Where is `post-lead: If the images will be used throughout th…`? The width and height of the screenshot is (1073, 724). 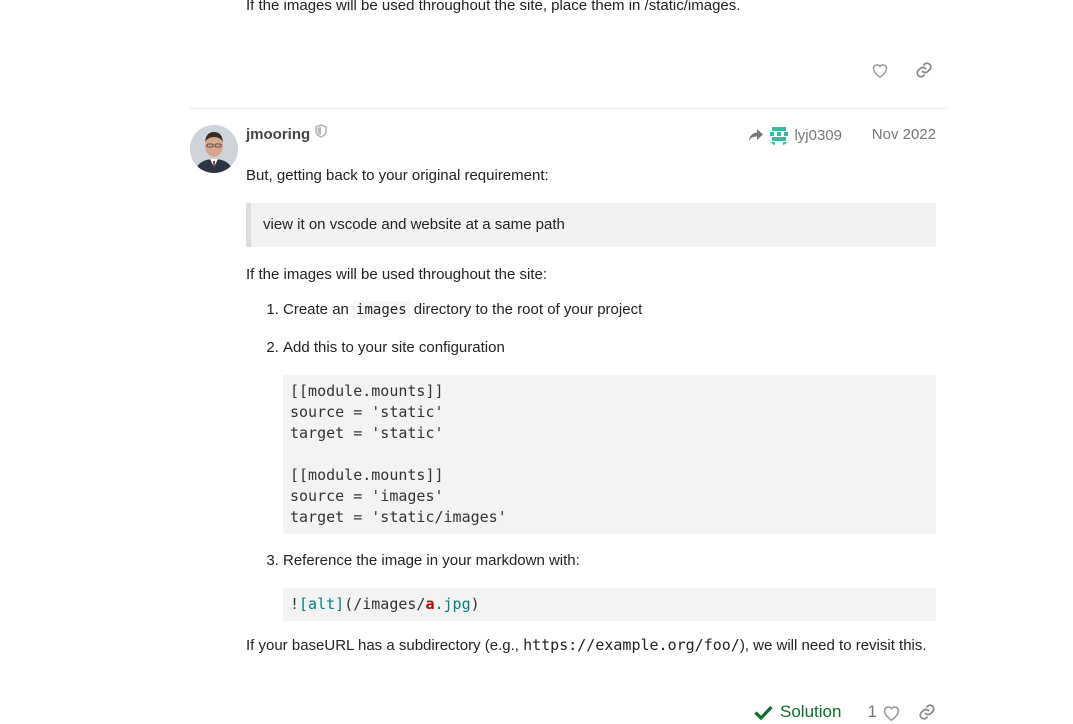
post-lead: If the images will be used throughout th… is located at coordinates (397, 274).